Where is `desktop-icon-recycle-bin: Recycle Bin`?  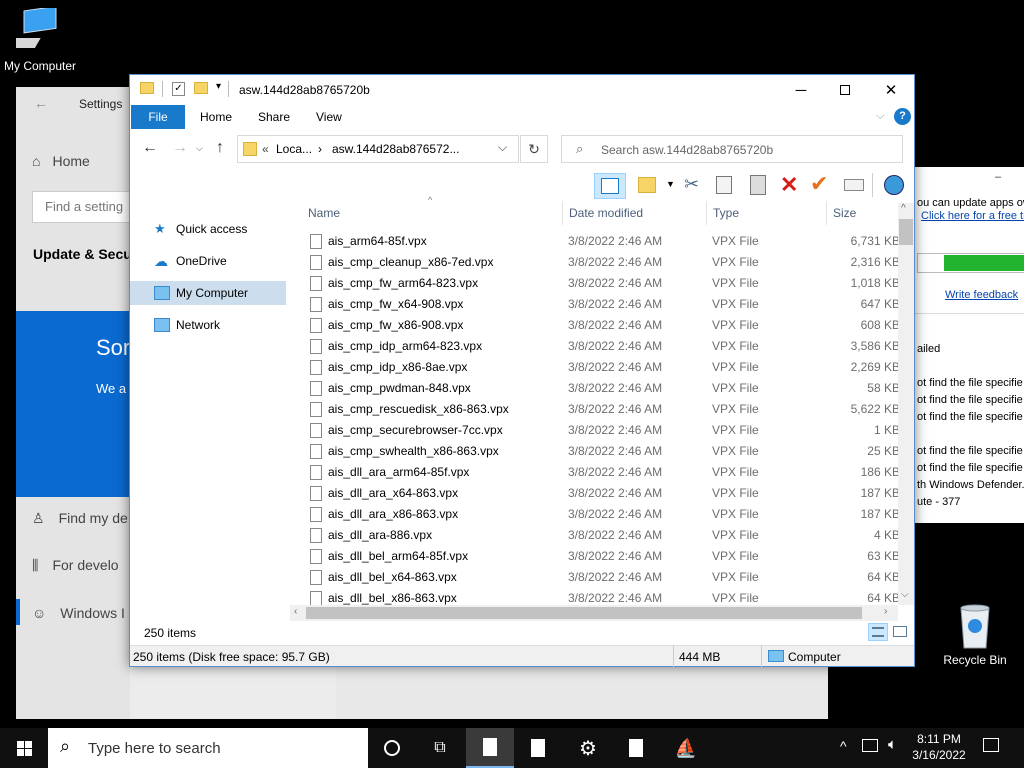
desktop-icon-recycle-bin: Recycle Bin is located at coordinates (975, 634).